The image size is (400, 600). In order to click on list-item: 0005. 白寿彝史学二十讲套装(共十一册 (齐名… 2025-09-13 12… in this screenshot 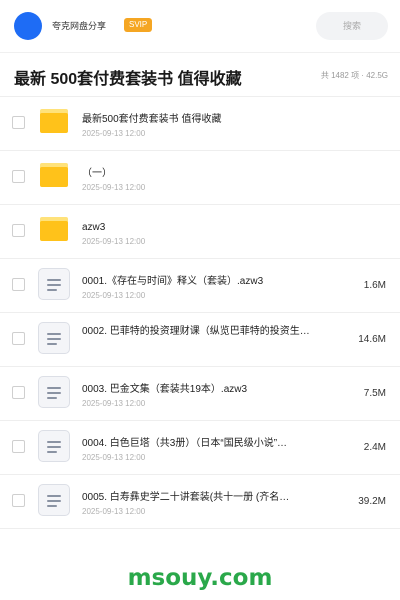, I will do `click(200, 502)`.